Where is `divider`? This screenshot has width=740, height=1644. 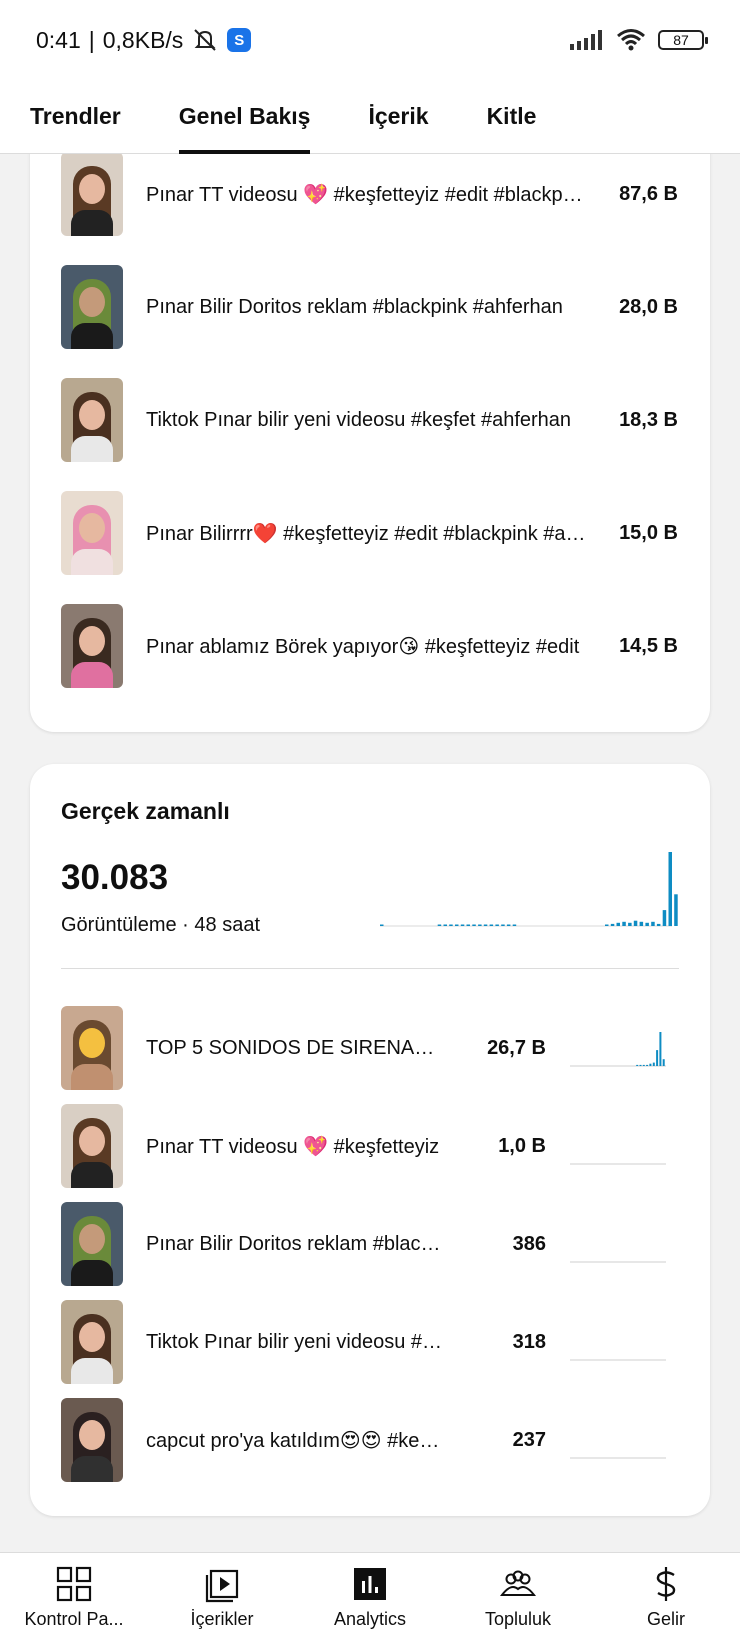 divider is located at coordinates (370, 968).